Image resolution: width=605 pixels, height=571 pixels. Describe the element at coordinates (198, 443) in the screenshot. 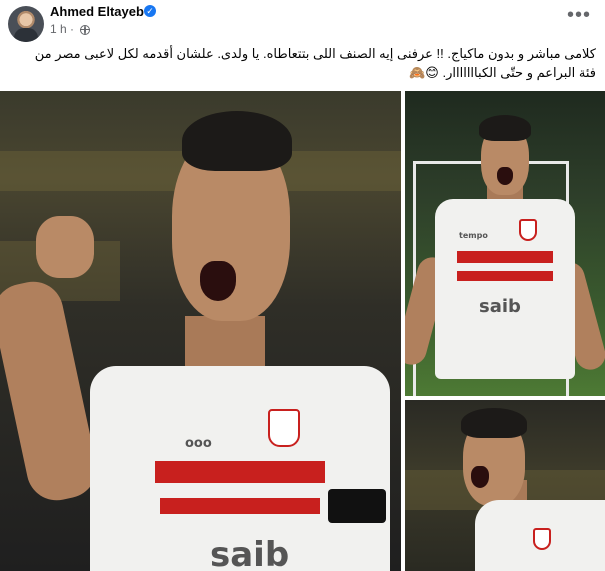

I see `jersey-brand: ooo` at that location.